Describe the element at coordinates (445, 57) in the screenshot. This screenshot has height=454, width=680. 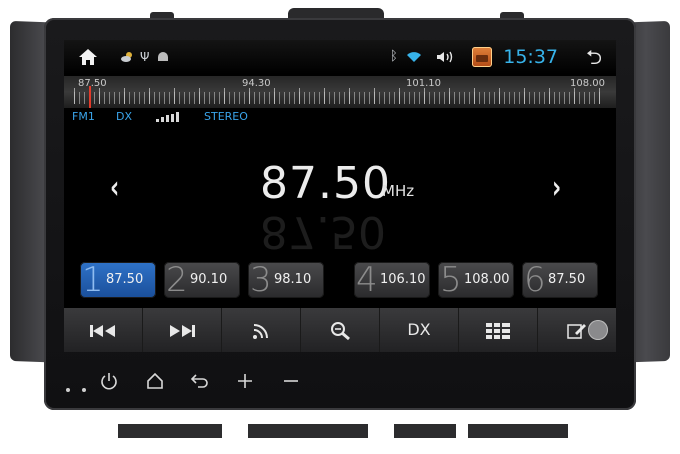
I see `volume-icon` at that location.